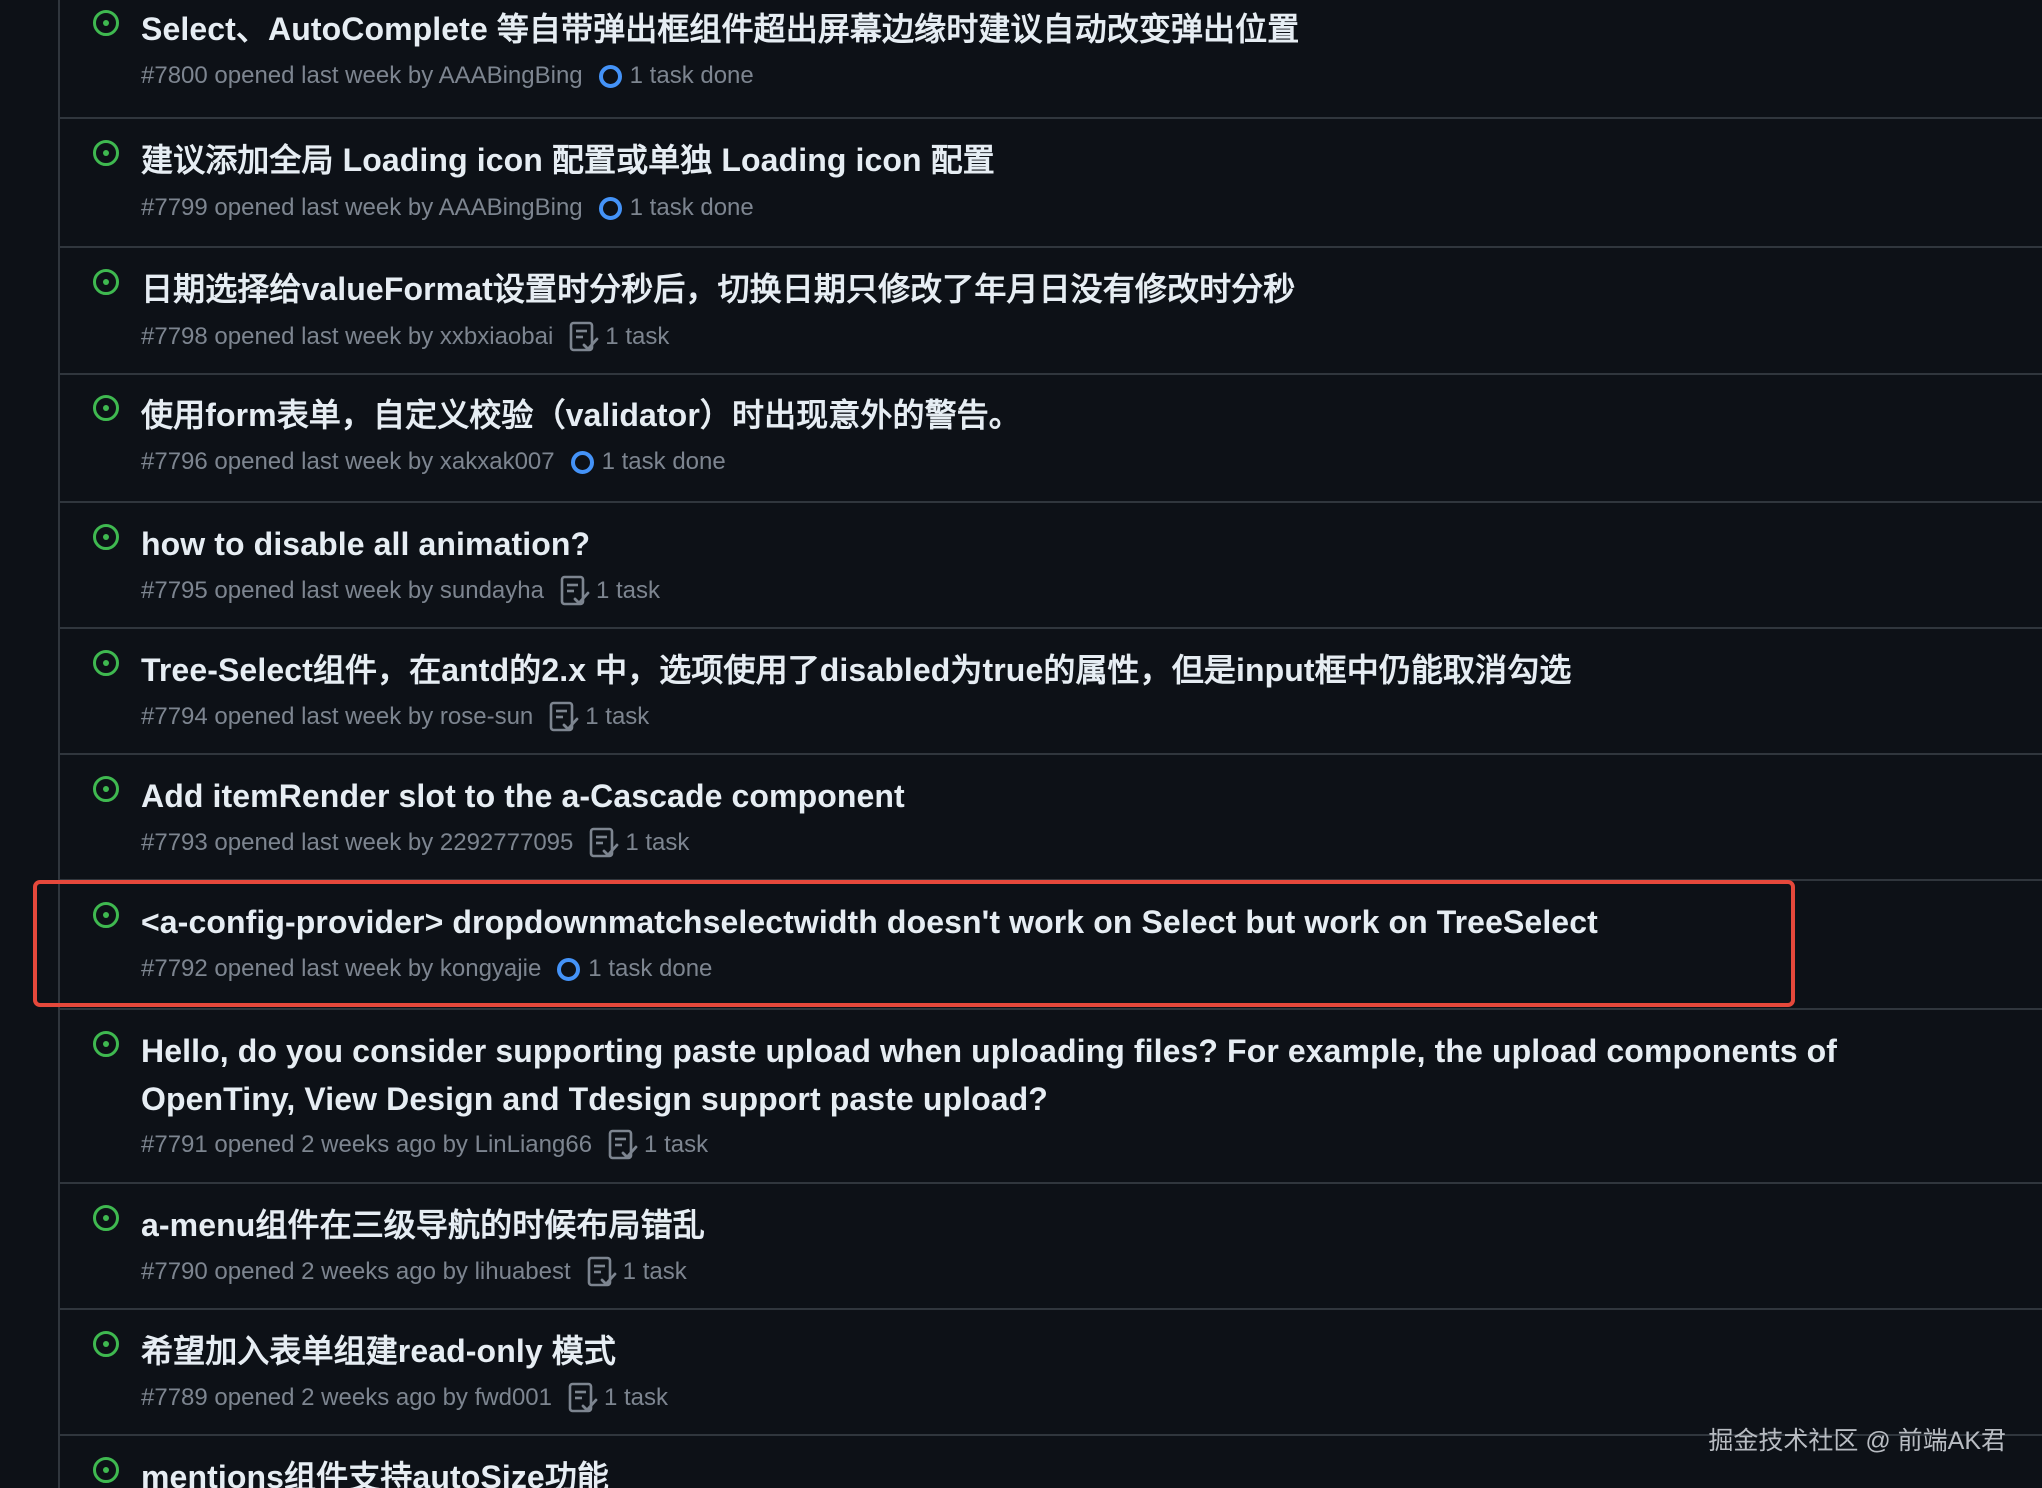 The width and height of the screenshot is (2042, 1488). I want to click on issue-meta-text: #7798 opened last week by xxbxiaobai, so click(347, 336).